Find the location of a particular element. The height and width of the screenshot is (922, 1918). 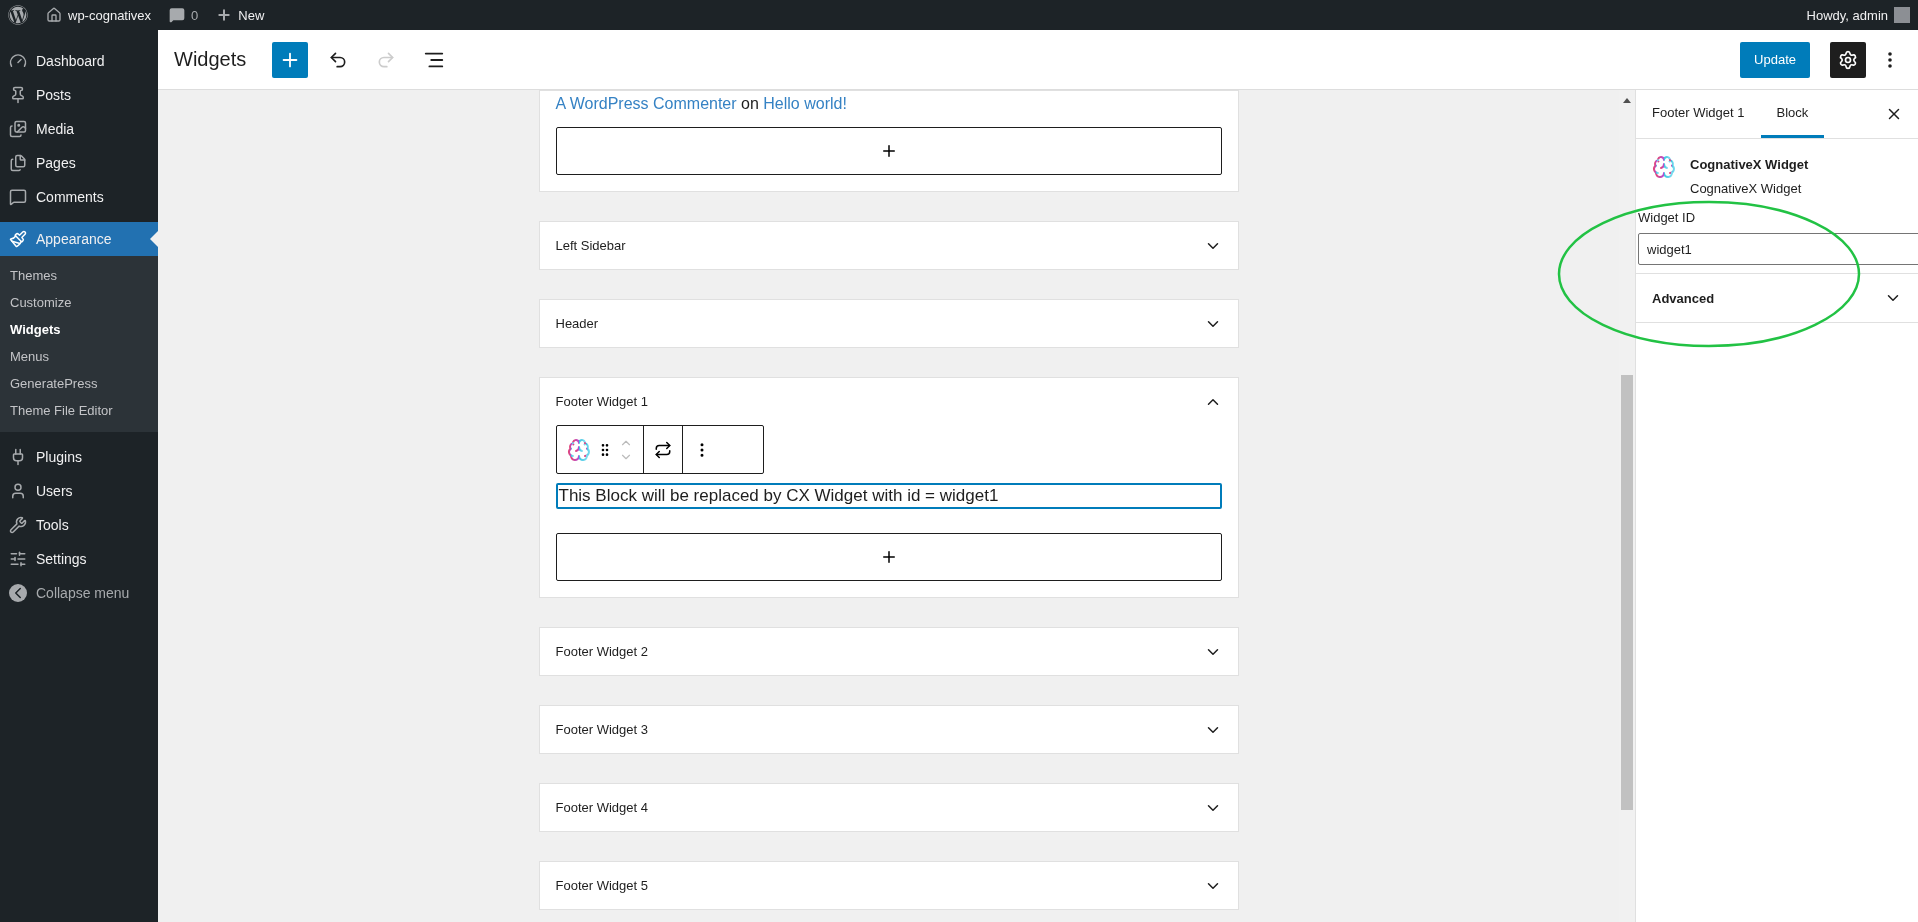

sidebar-menu-item: Posts is located at coordinates (79, 95).